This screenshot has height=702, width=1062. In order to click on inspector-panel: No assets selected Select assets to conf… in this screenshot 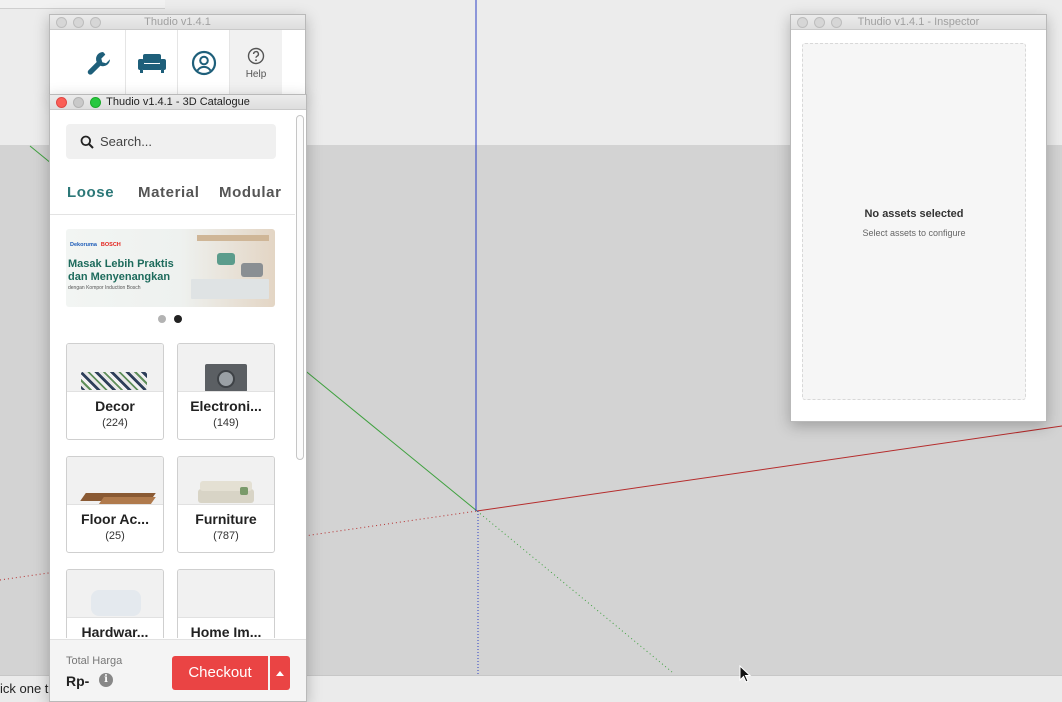, I will do `click(914, 221)`.